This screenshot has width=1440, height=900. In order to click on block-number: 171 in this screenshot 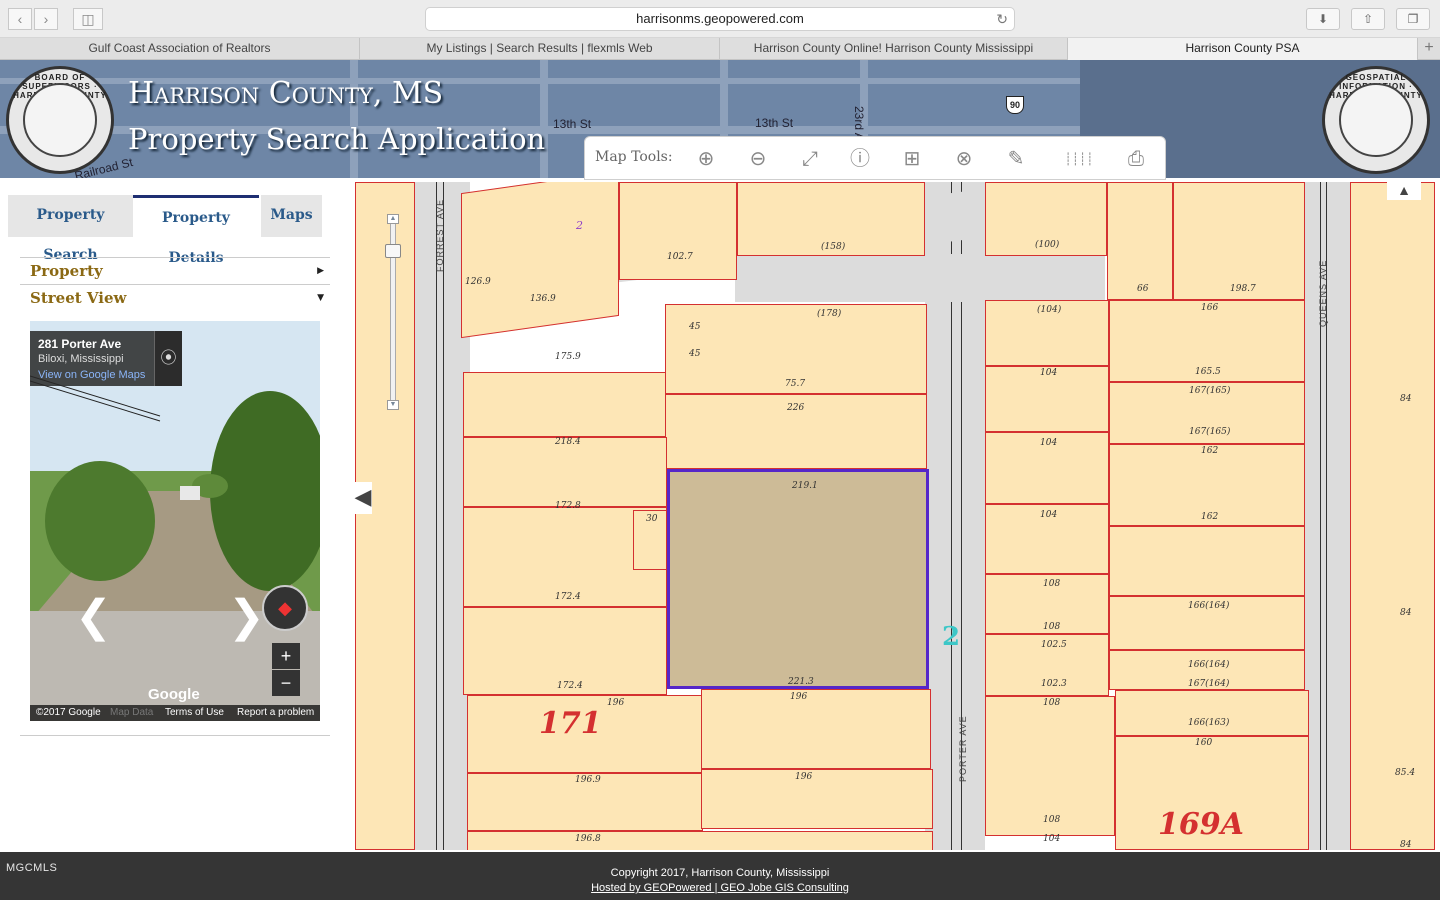, I will do `click(570, 723)`.